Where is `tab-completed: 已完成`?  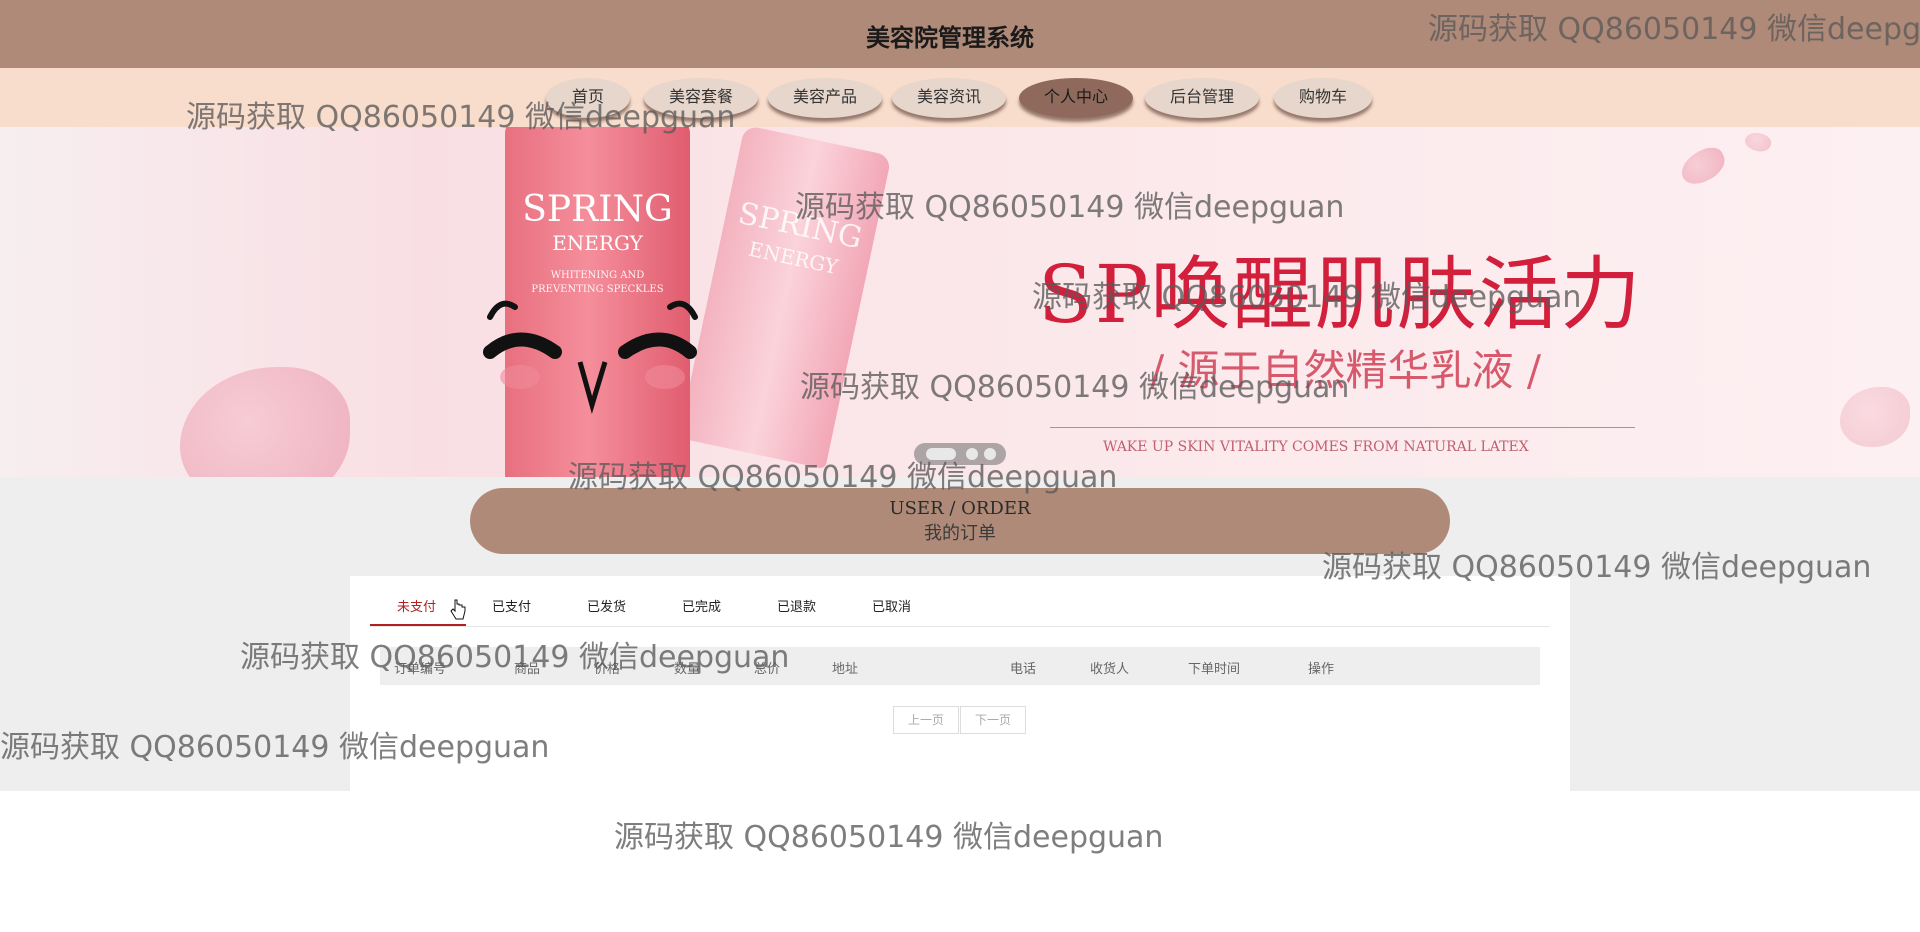 tab-completed: 已完成 is located at coordinates (701, 605).